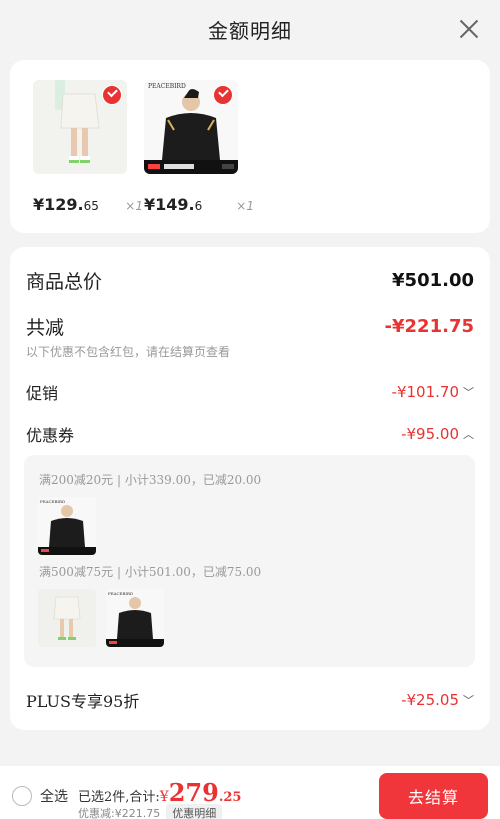  What do you see at coordinates (64, 282) in the screenshot?
I see `total-label: 商品总价` at bounding box center [64, 282].